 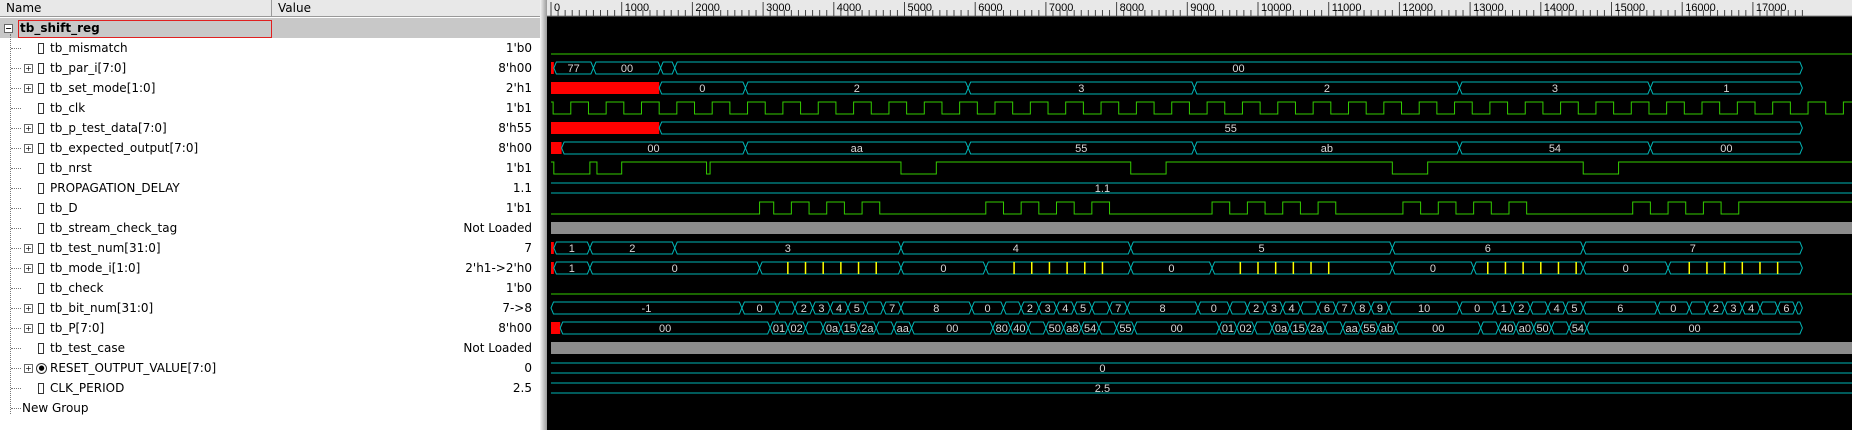 I want to click on bus-value-label: 0, so click(x=1477, y=309).